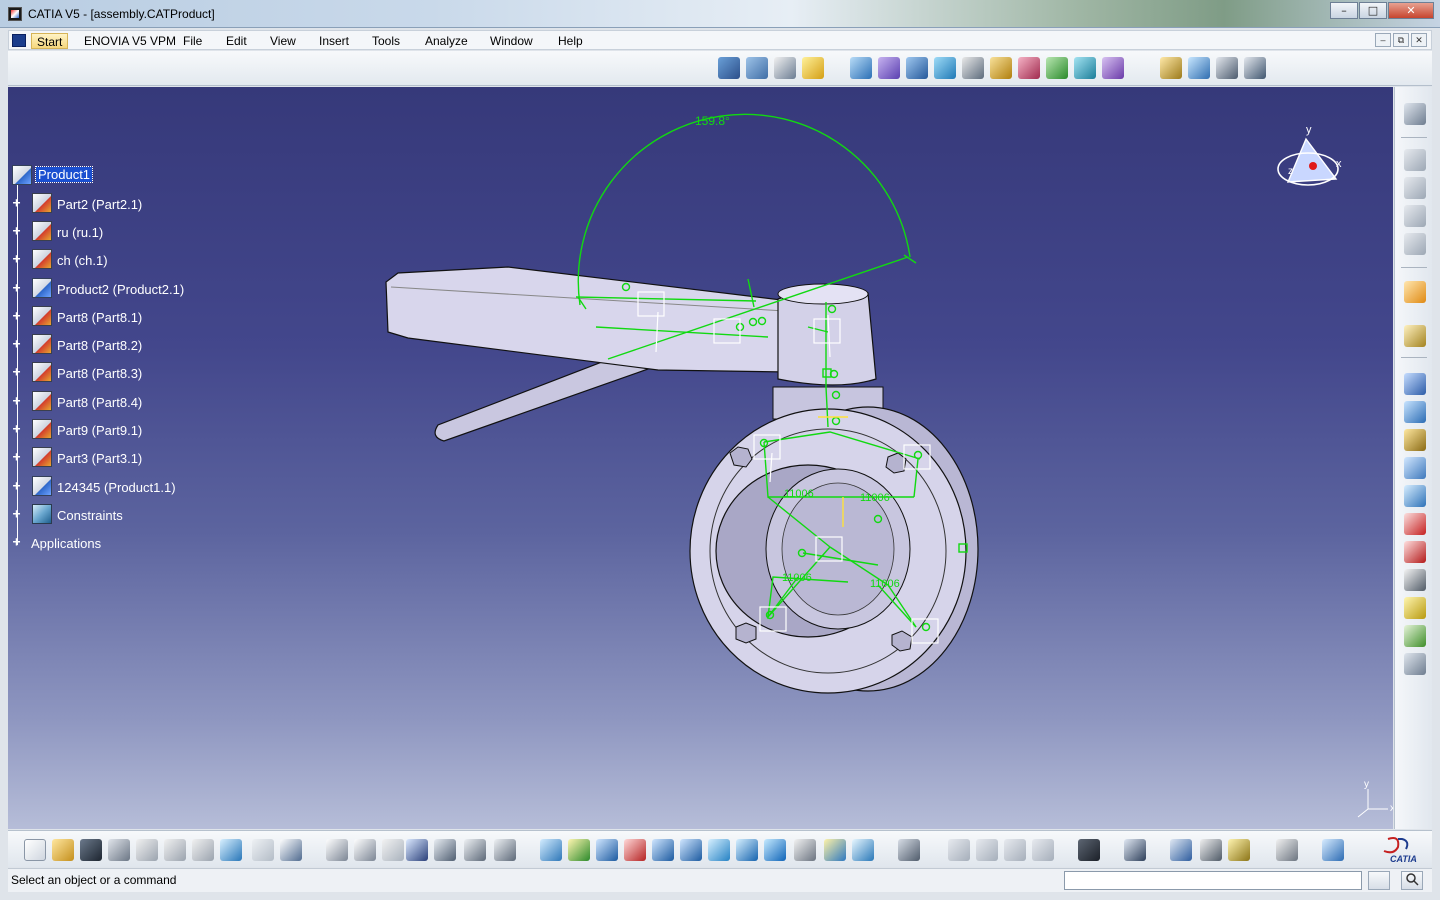 This screenshot has height=900, width=1440. What do you see at coordinates (1085, 68) in the screenshot?
I see `update-icon` at bounding box center [1085, 68].